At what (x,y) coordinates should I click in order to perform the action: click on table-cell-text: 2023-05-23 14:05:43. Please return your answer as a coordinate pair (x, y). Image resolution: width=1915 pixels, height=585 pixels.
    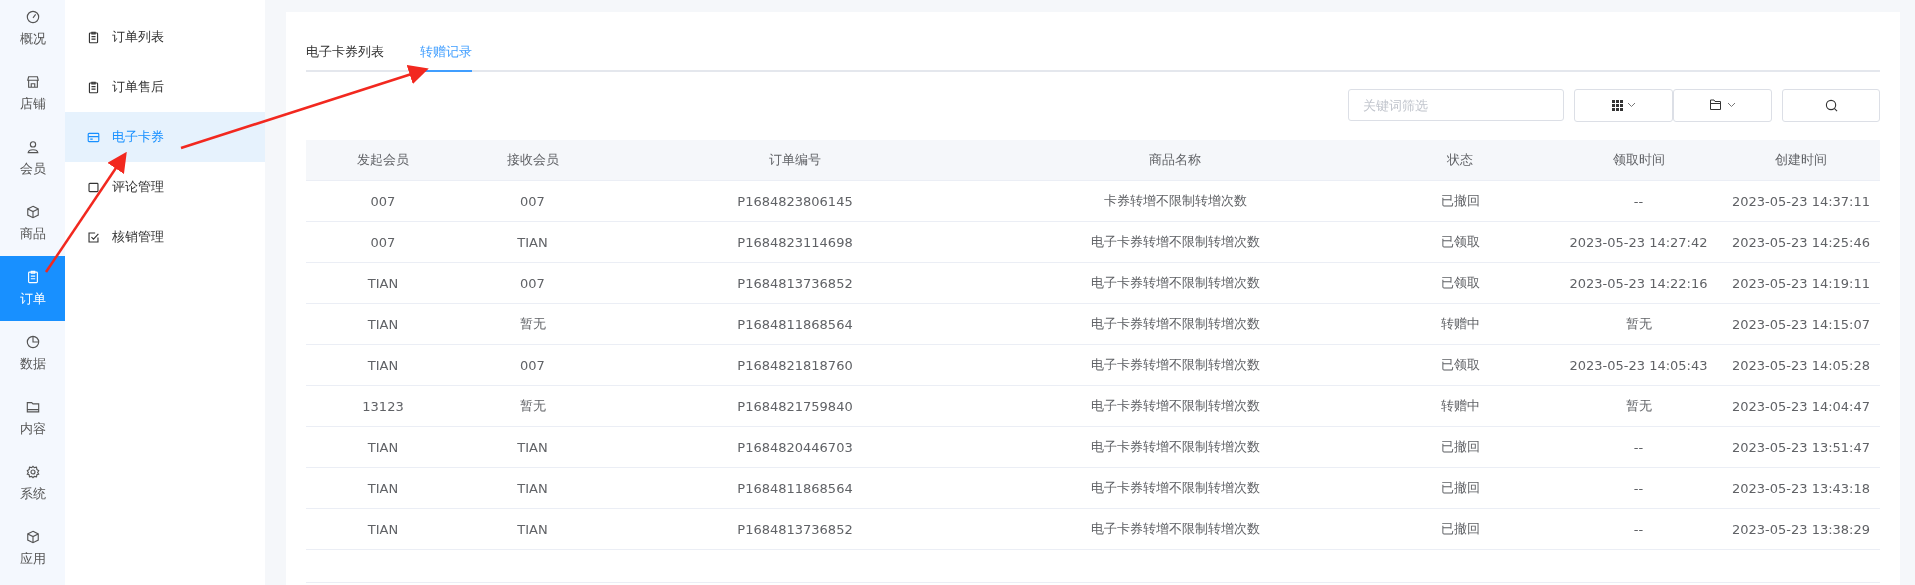
    Looking at the image, I should click on (1638, 365).